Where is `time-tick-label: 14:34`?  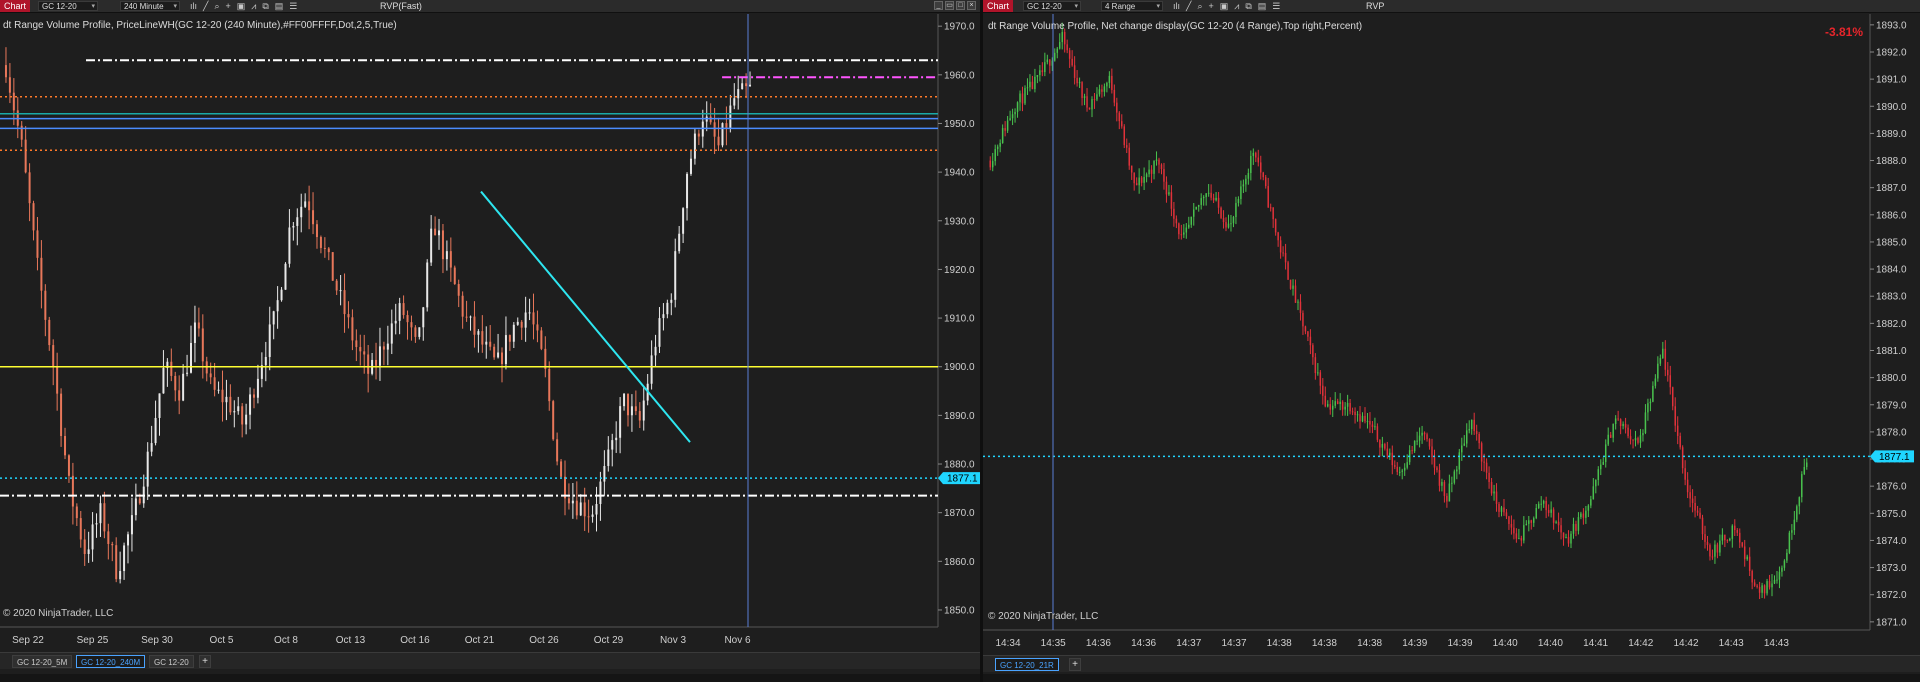 time-tick-label: 14:34 is located at coordinates (1007, 643).